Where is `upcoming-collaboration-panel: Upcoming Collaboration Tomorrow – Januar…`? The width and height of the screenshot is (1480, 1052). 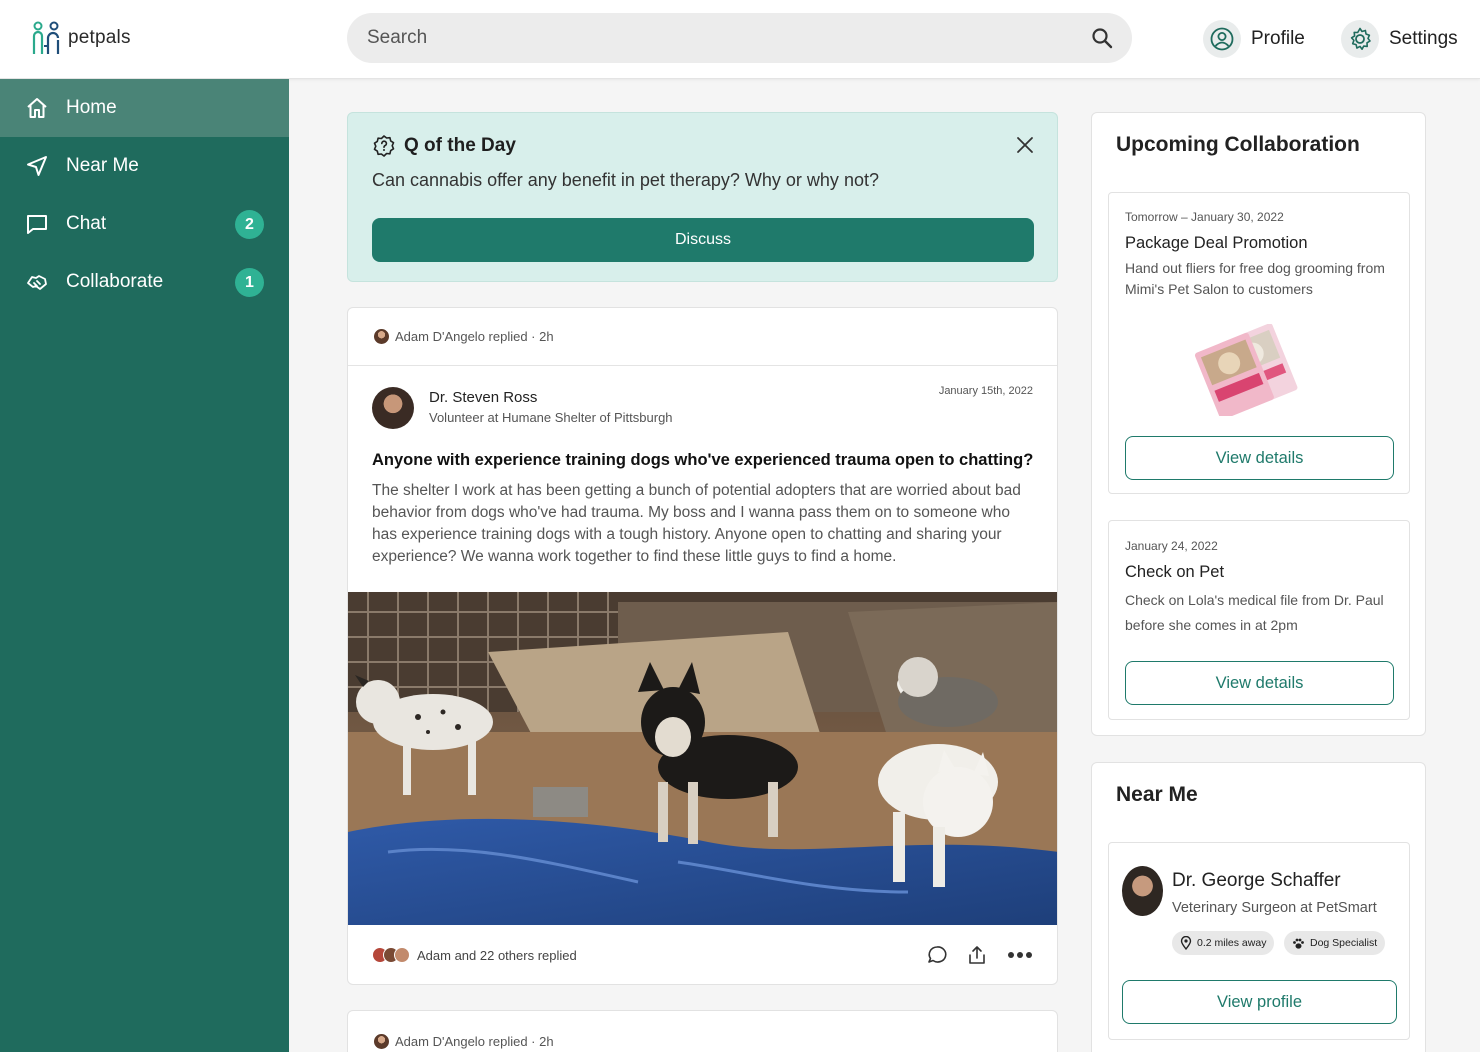
upcoming-collaboration-panel: Upcoming Collaboration Tomorrow – Januar… is located at coordinates (1258, 424).